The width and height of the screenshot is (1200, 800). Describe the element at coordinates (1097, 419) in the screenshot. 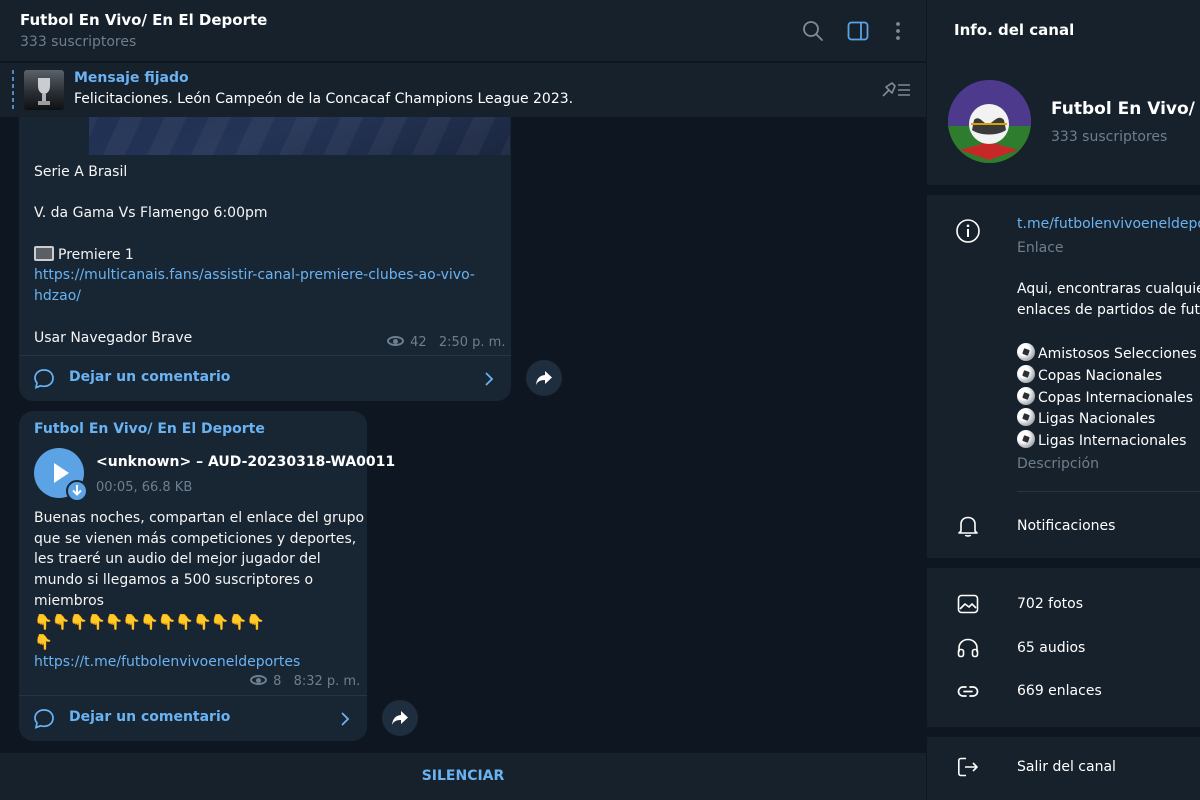

I see `category-label: Ligas Nacionales` at that location.